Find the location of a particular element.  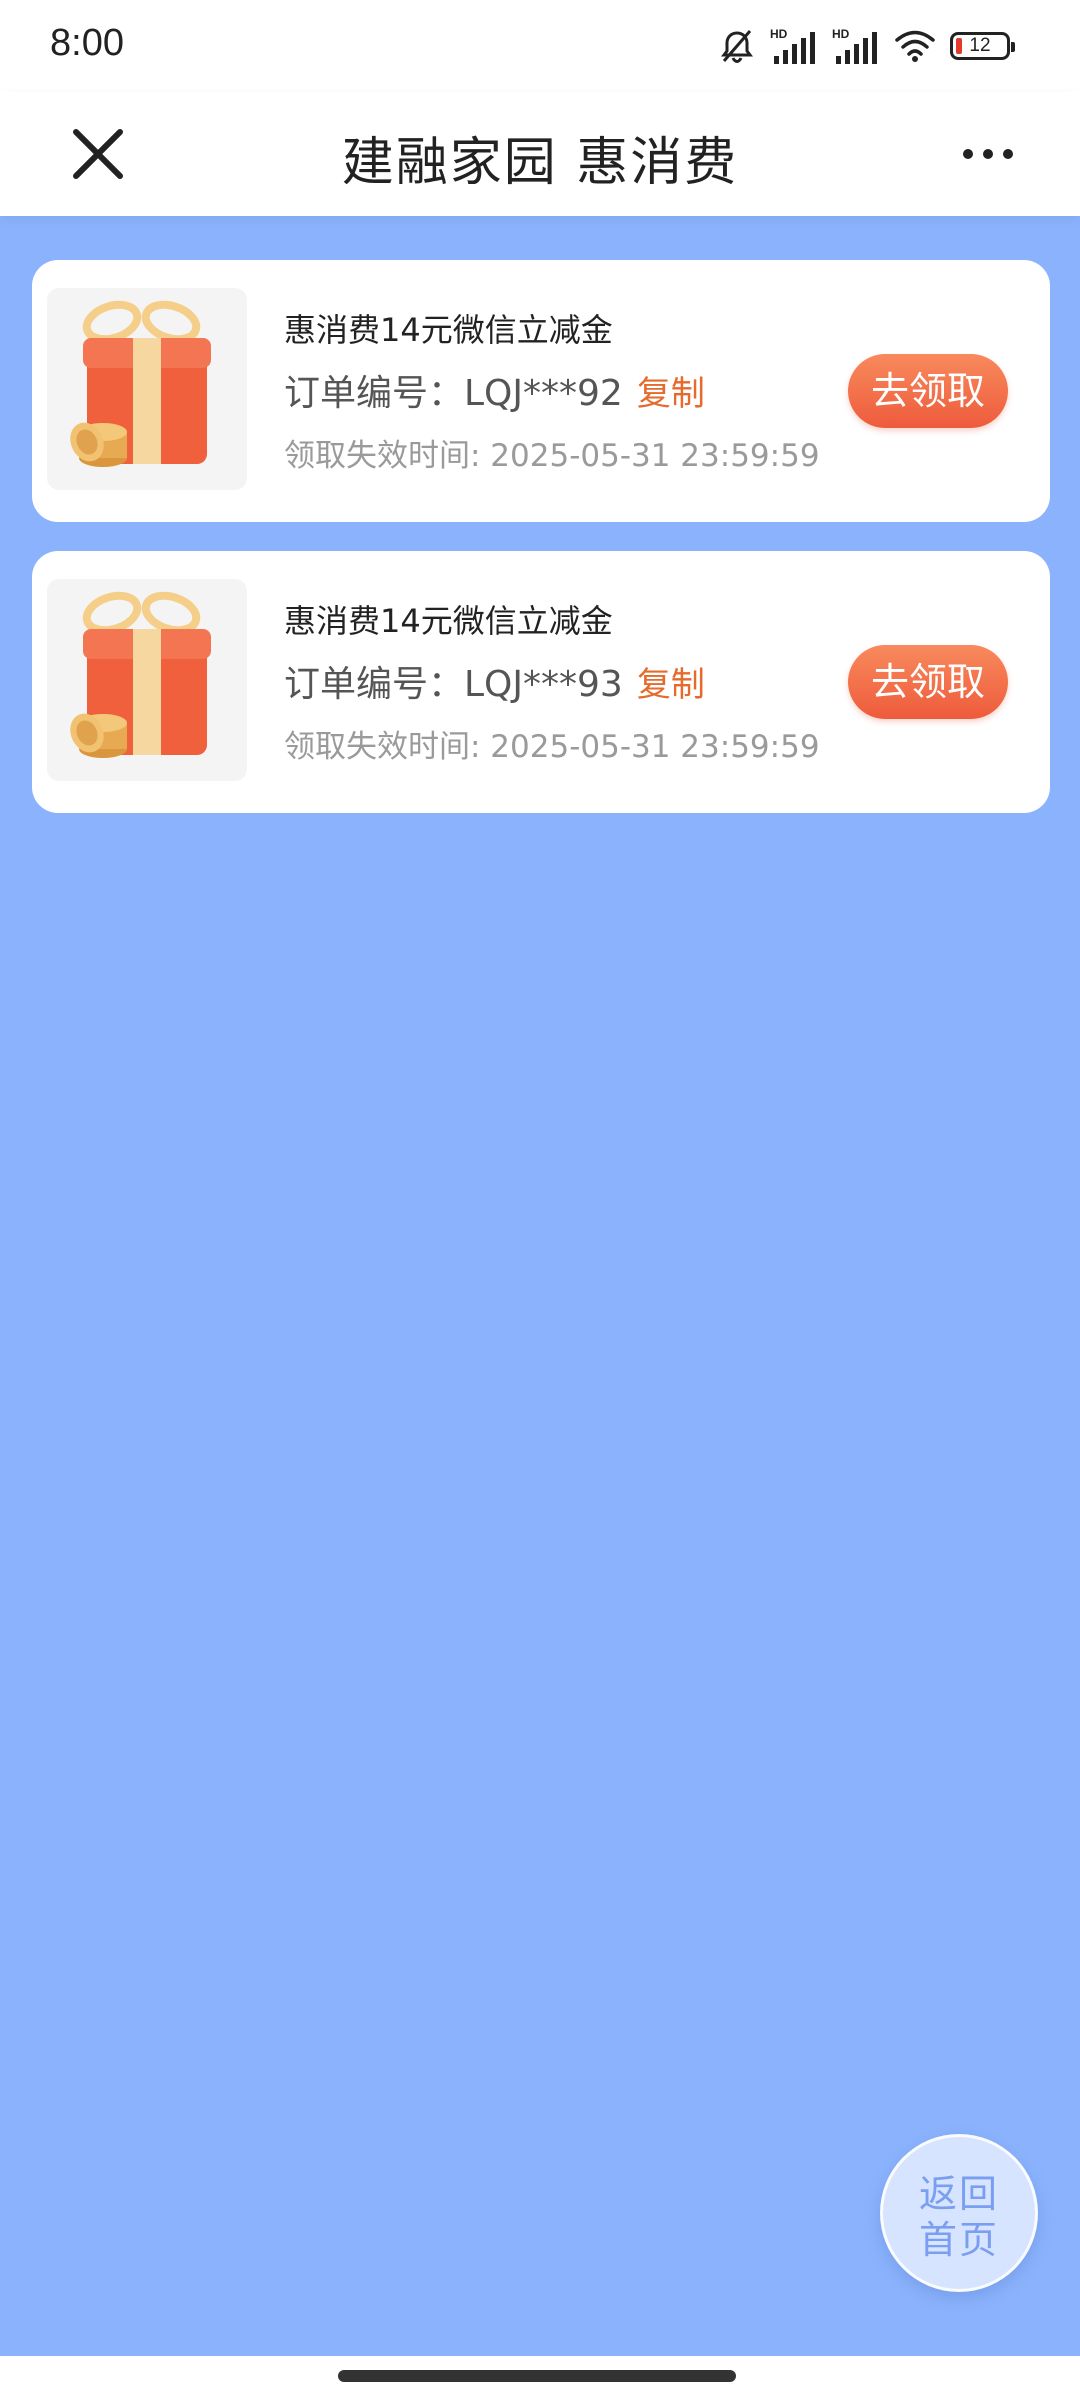

gesture-bar is located at coordinates (540, 2378).